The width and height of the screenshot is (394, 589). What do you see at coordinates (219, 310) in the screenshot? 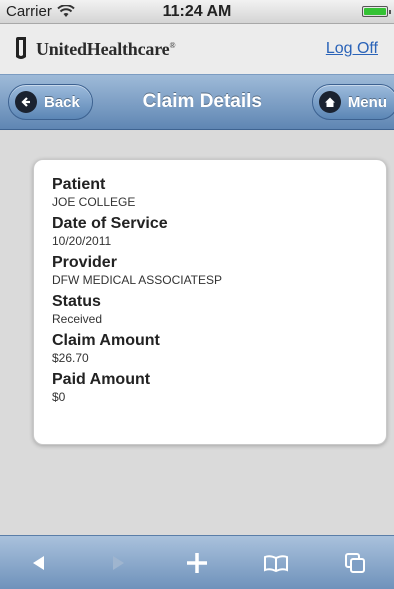
I see `claim-field-status: Status Received` at bounding box center [219, 310].